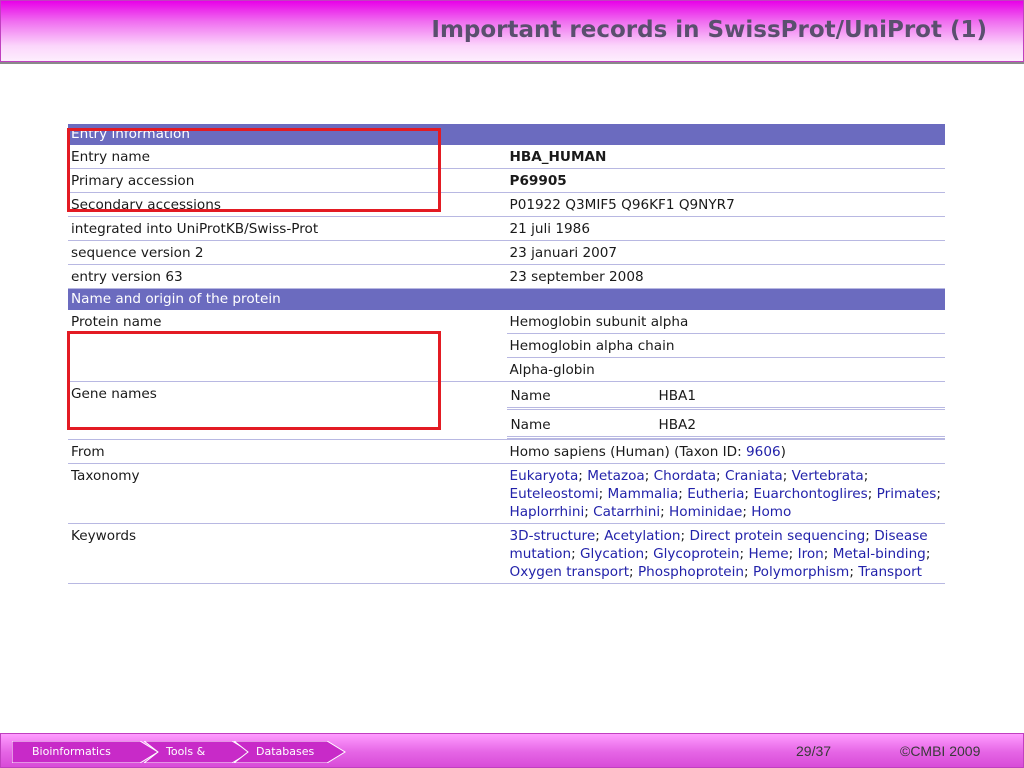  What do you see at coordinates (512, 63) in the screenshot?
I see `header-divider` at bounding box center [512, 63].